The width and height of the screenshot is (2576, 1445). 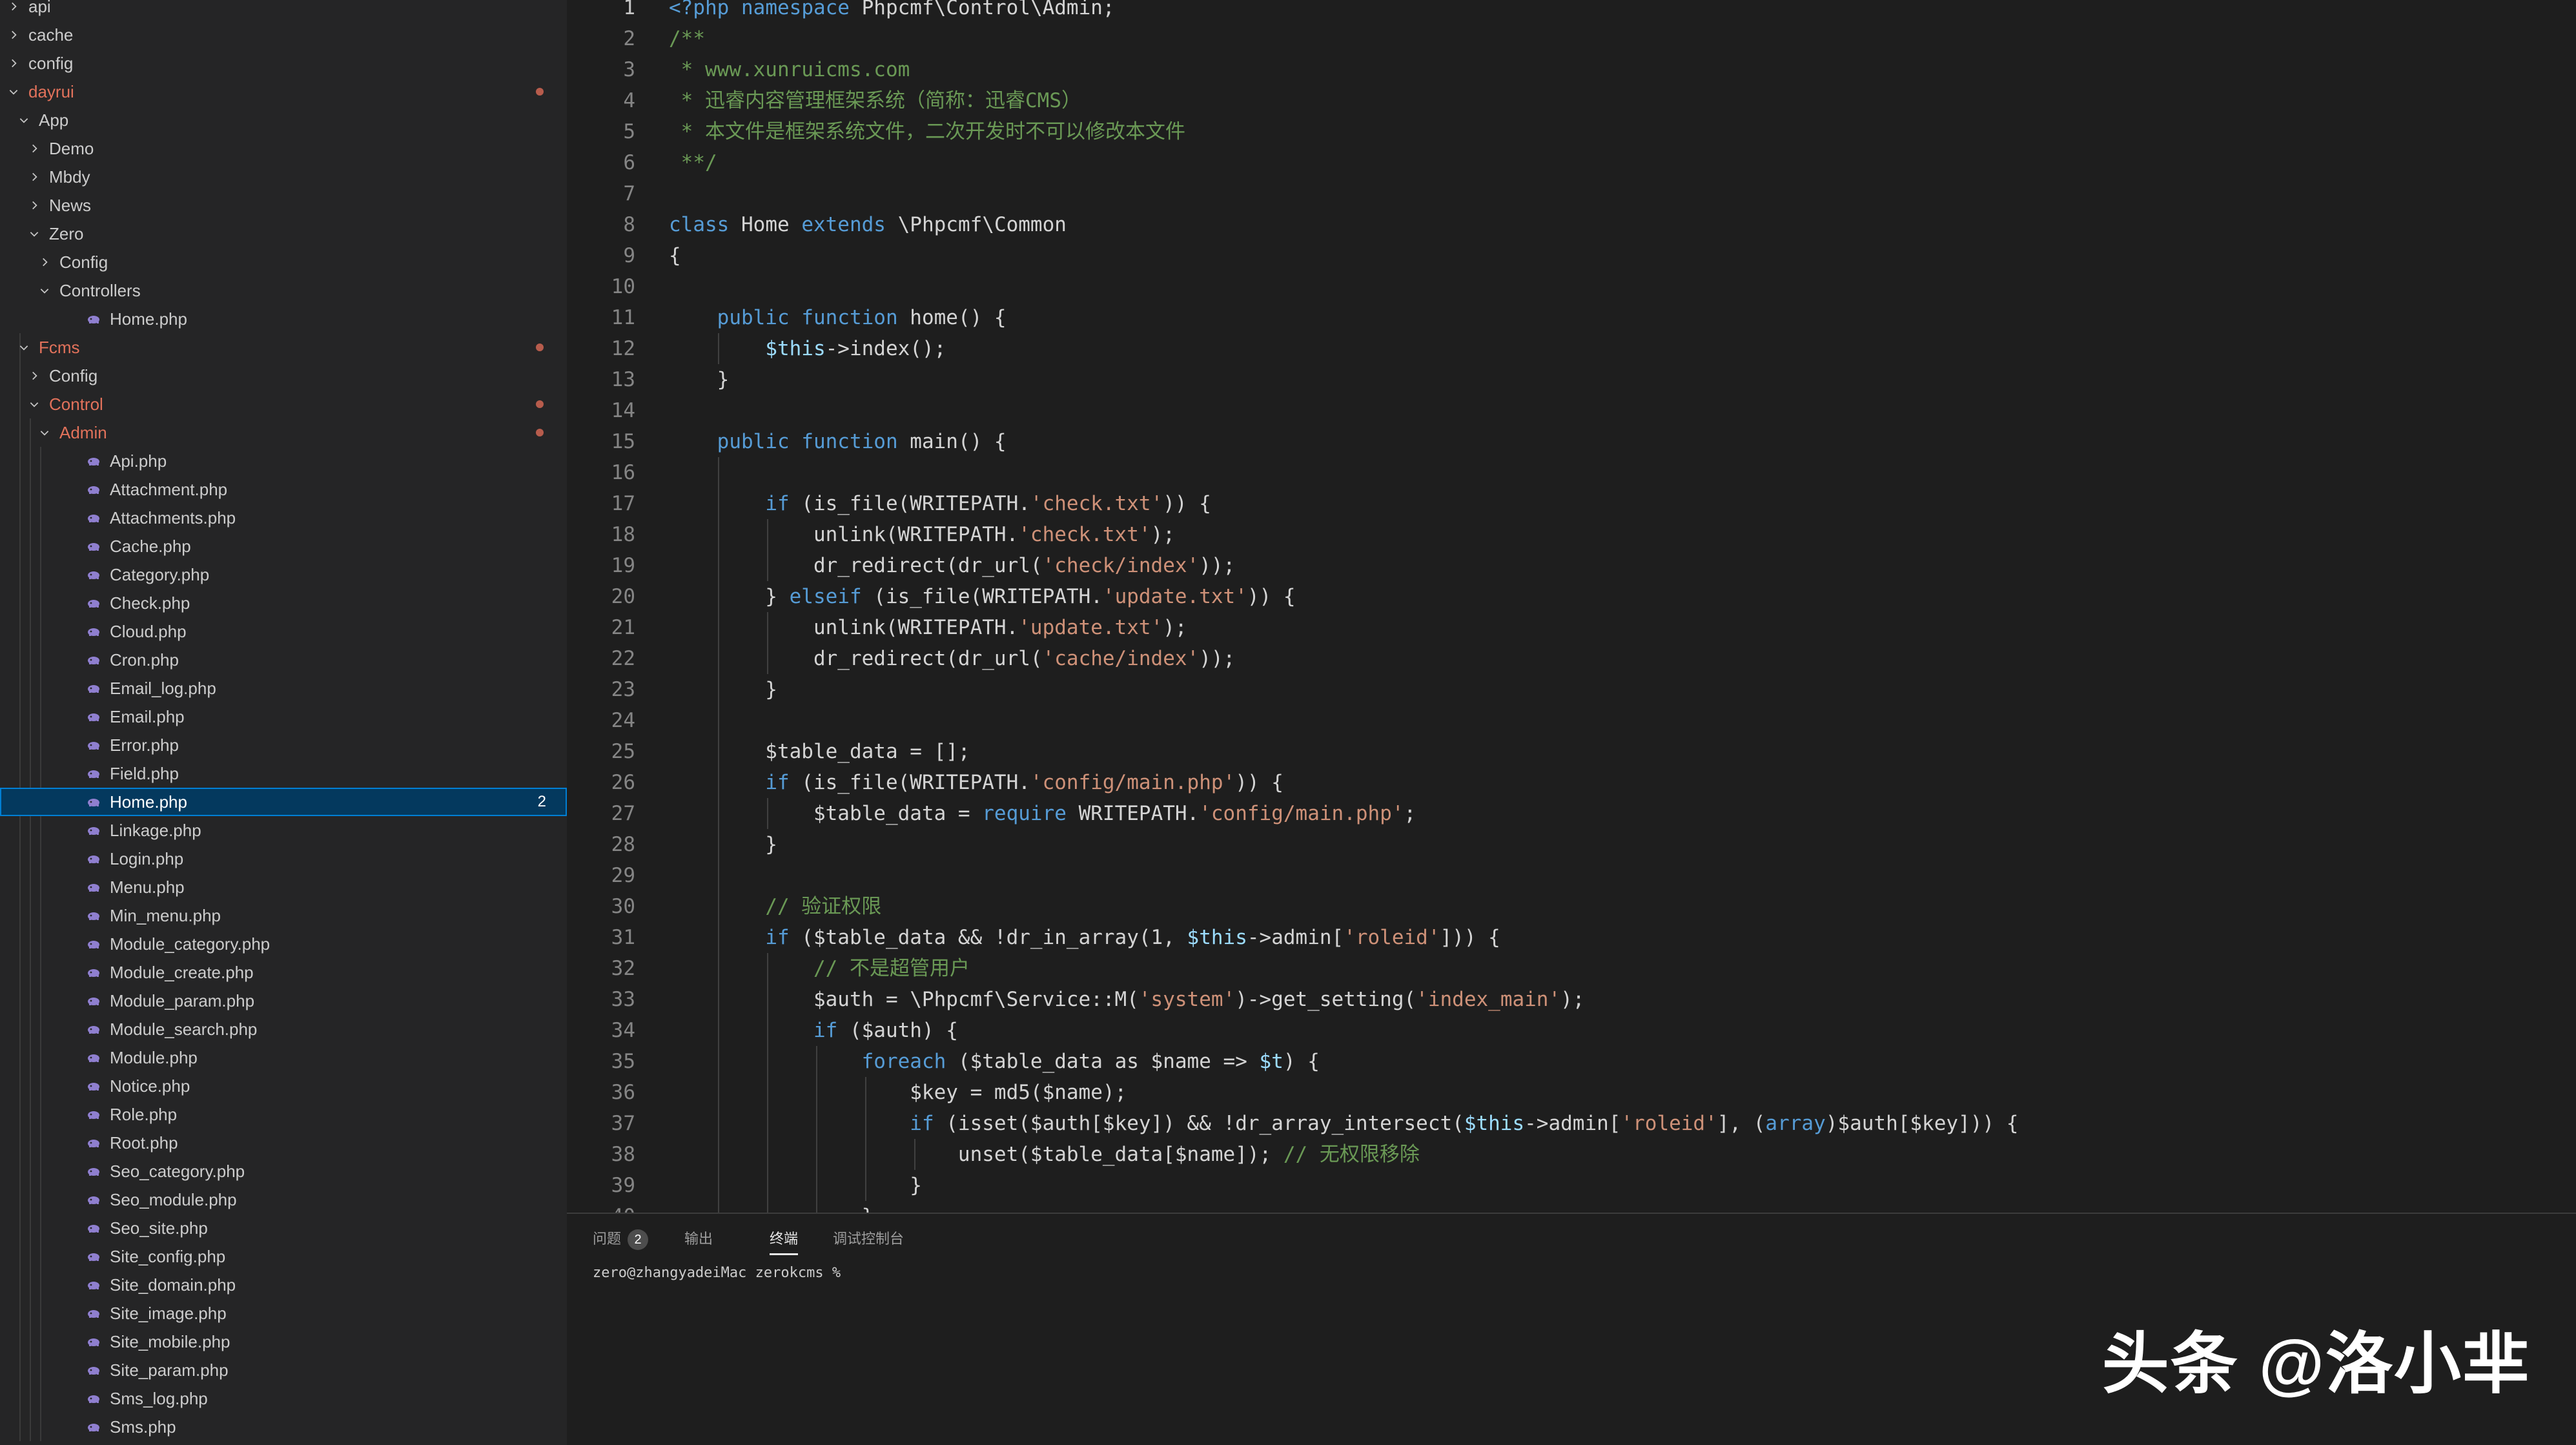 What do you see at coordinates (1571, 534) in the screenshot?
I see `code-line: 18 unlink(WRITEPATH.'check.txt');` at bounding box center [1571, 534].